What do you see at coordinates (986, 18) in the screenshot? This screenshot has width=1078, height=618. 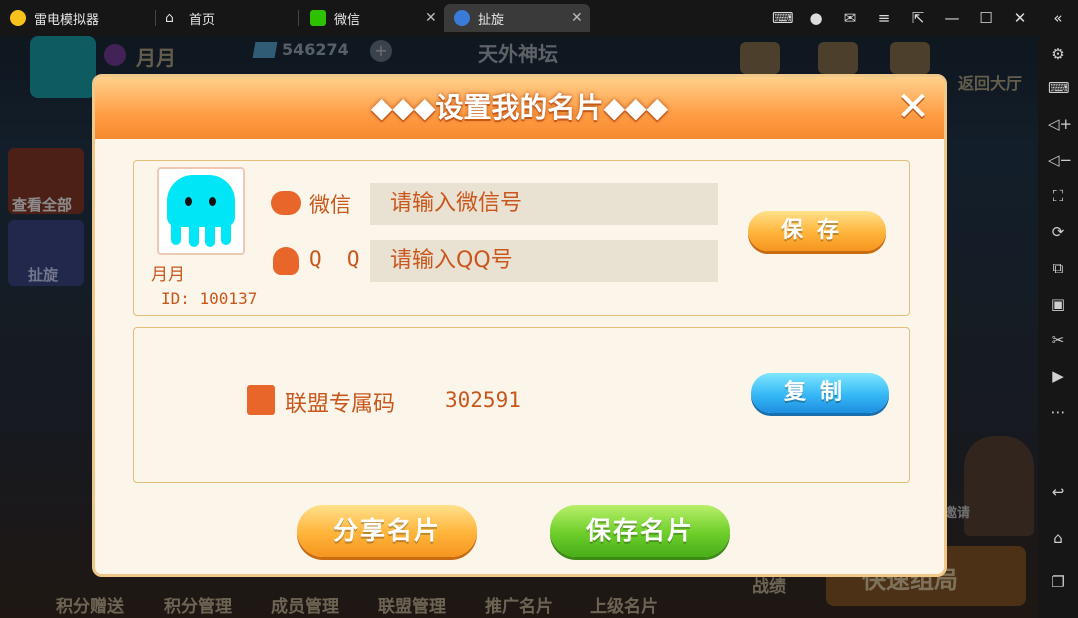 I see `maximize-icon: ☐` at bounding box center [986, 18].